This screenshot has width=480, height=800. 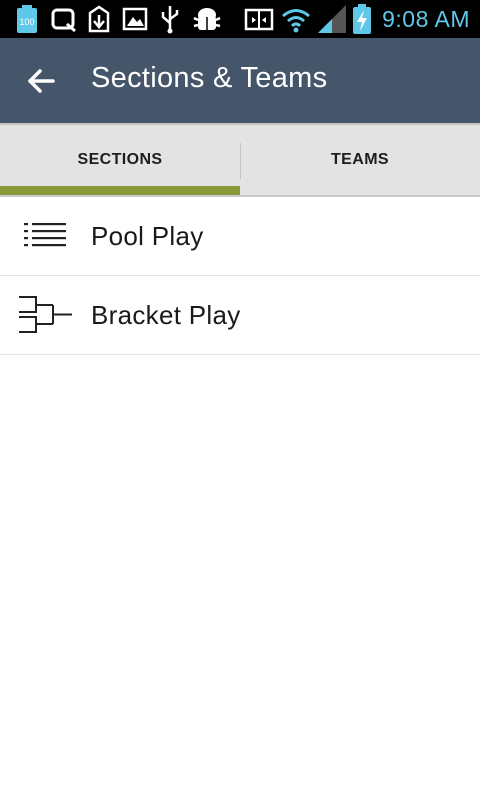 I want to click on list-item-label: Bracket Play, so click(x=166, y=315).